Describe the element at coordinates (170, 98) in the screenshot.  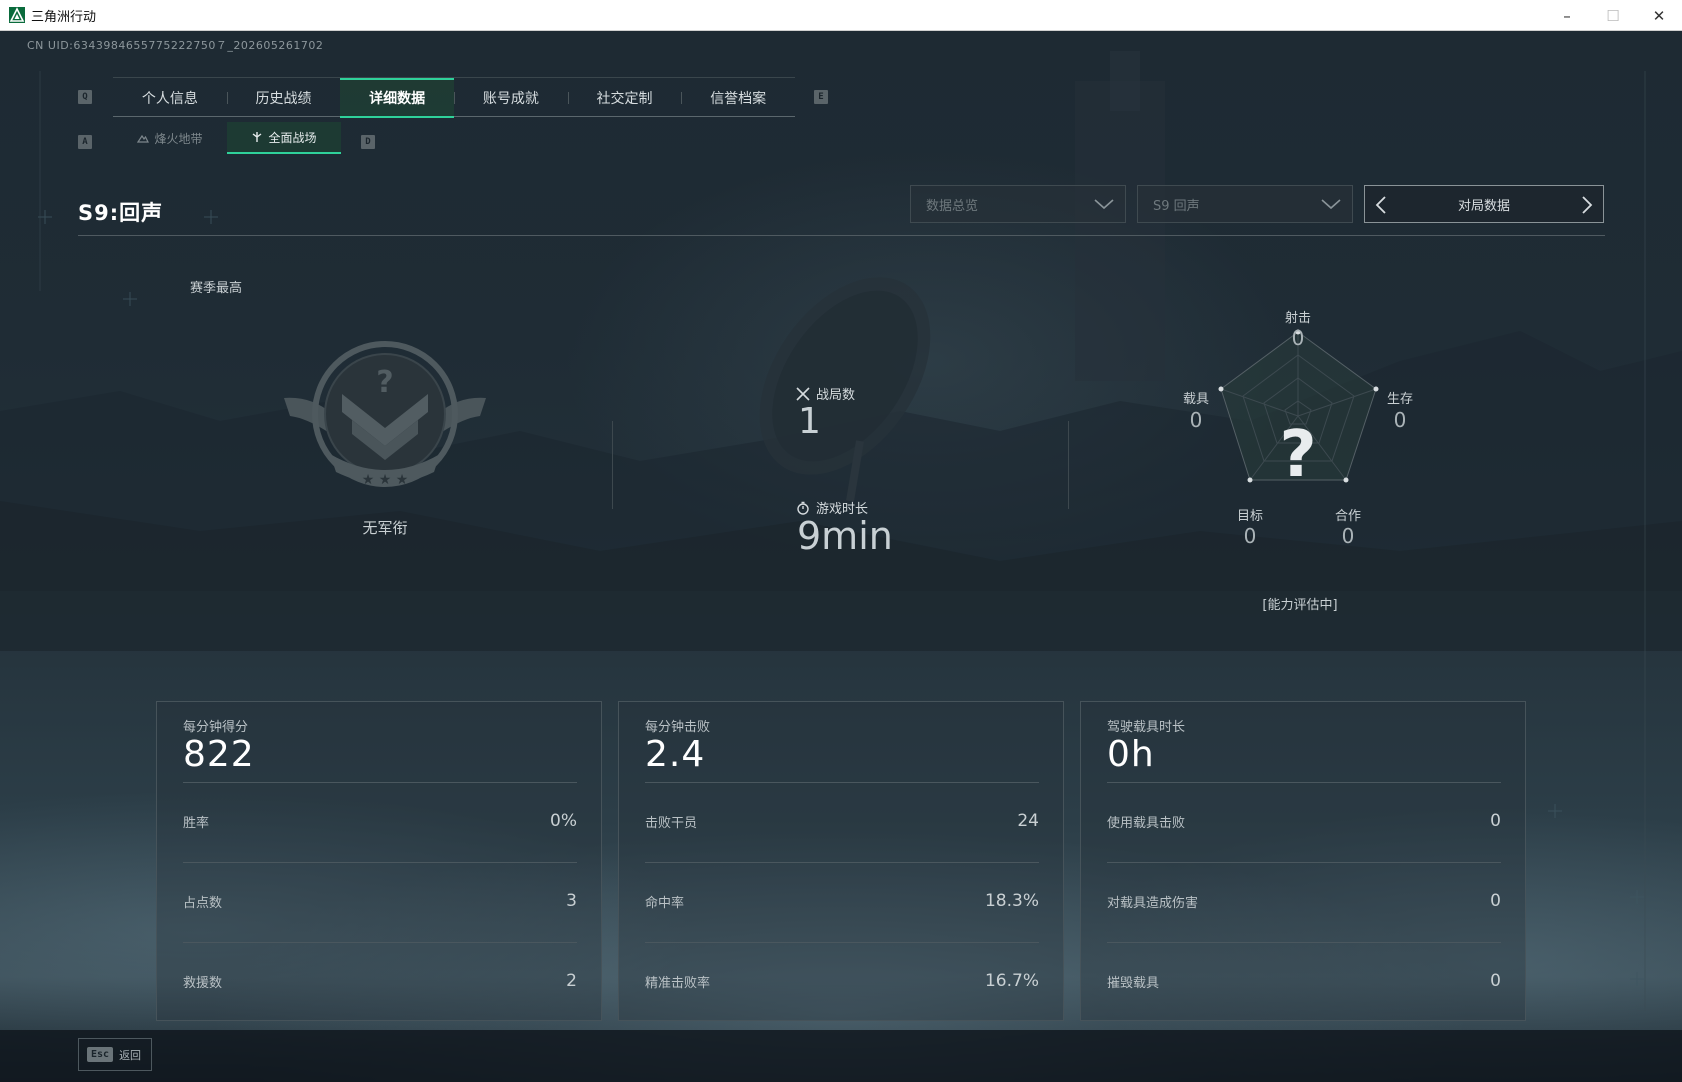
I see `tab-personal-info: 个人信息` at that location.